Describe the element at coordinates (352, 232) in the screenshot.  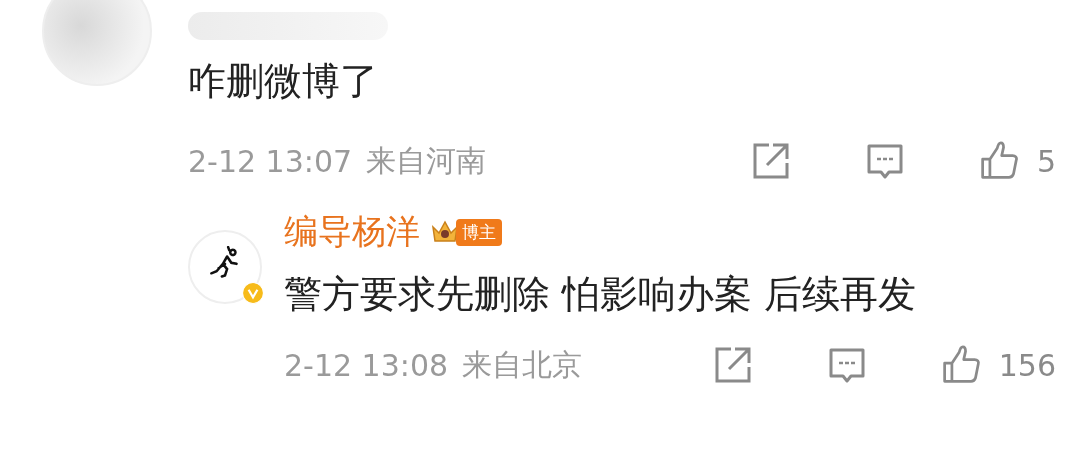
I see `author-name: 编导杨洋` at that location.